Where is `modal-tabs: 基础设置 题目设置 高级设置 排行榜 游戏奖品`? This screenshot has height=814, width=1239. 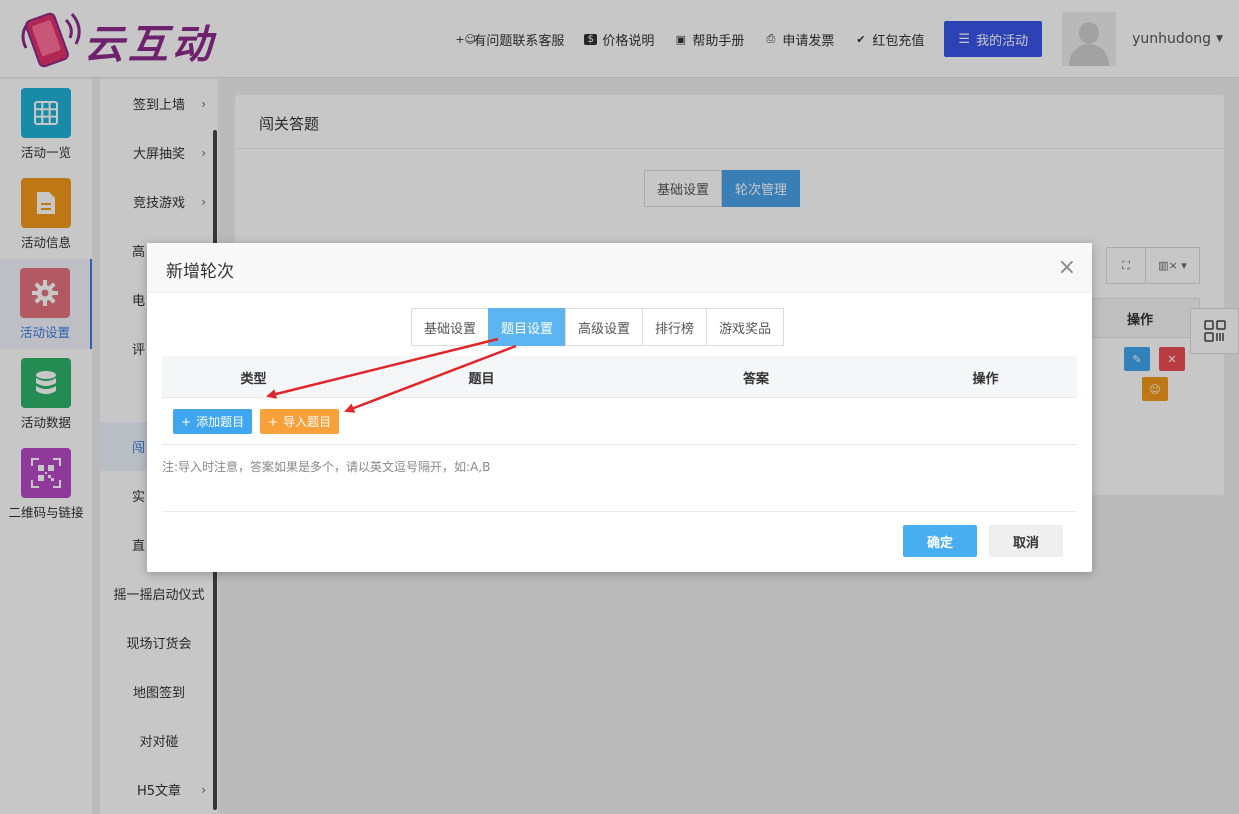 modal-tabs: 基础设置 题目设置 高级设置 排行榜 游戏奖品 is located at coordinates (598, 327).